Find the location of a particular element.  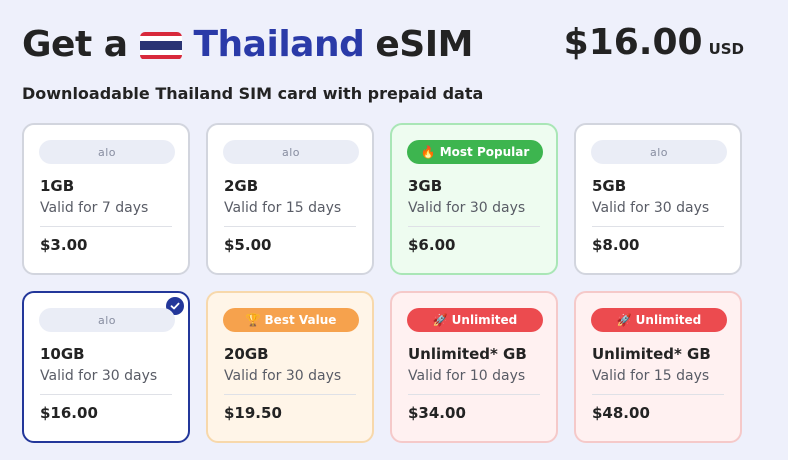

plan-card-5gb: alo 5GB Valid for 30 days $8.00 is located at coordinates (658, 199).